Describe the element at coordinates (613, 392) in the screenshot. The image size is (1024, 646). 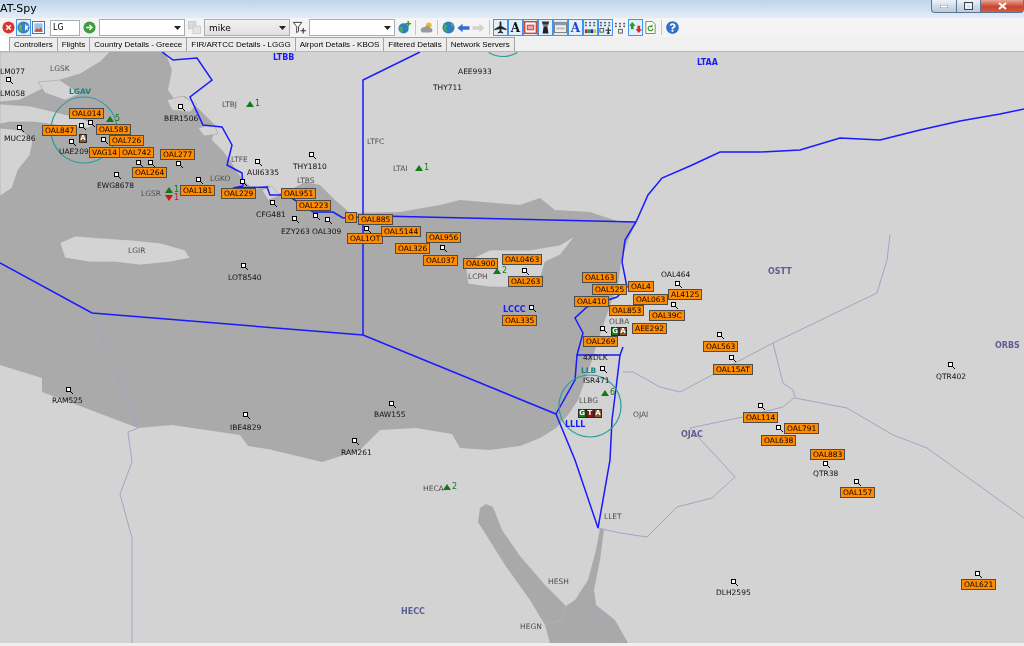
I see `traffic-count: 6` at that location.